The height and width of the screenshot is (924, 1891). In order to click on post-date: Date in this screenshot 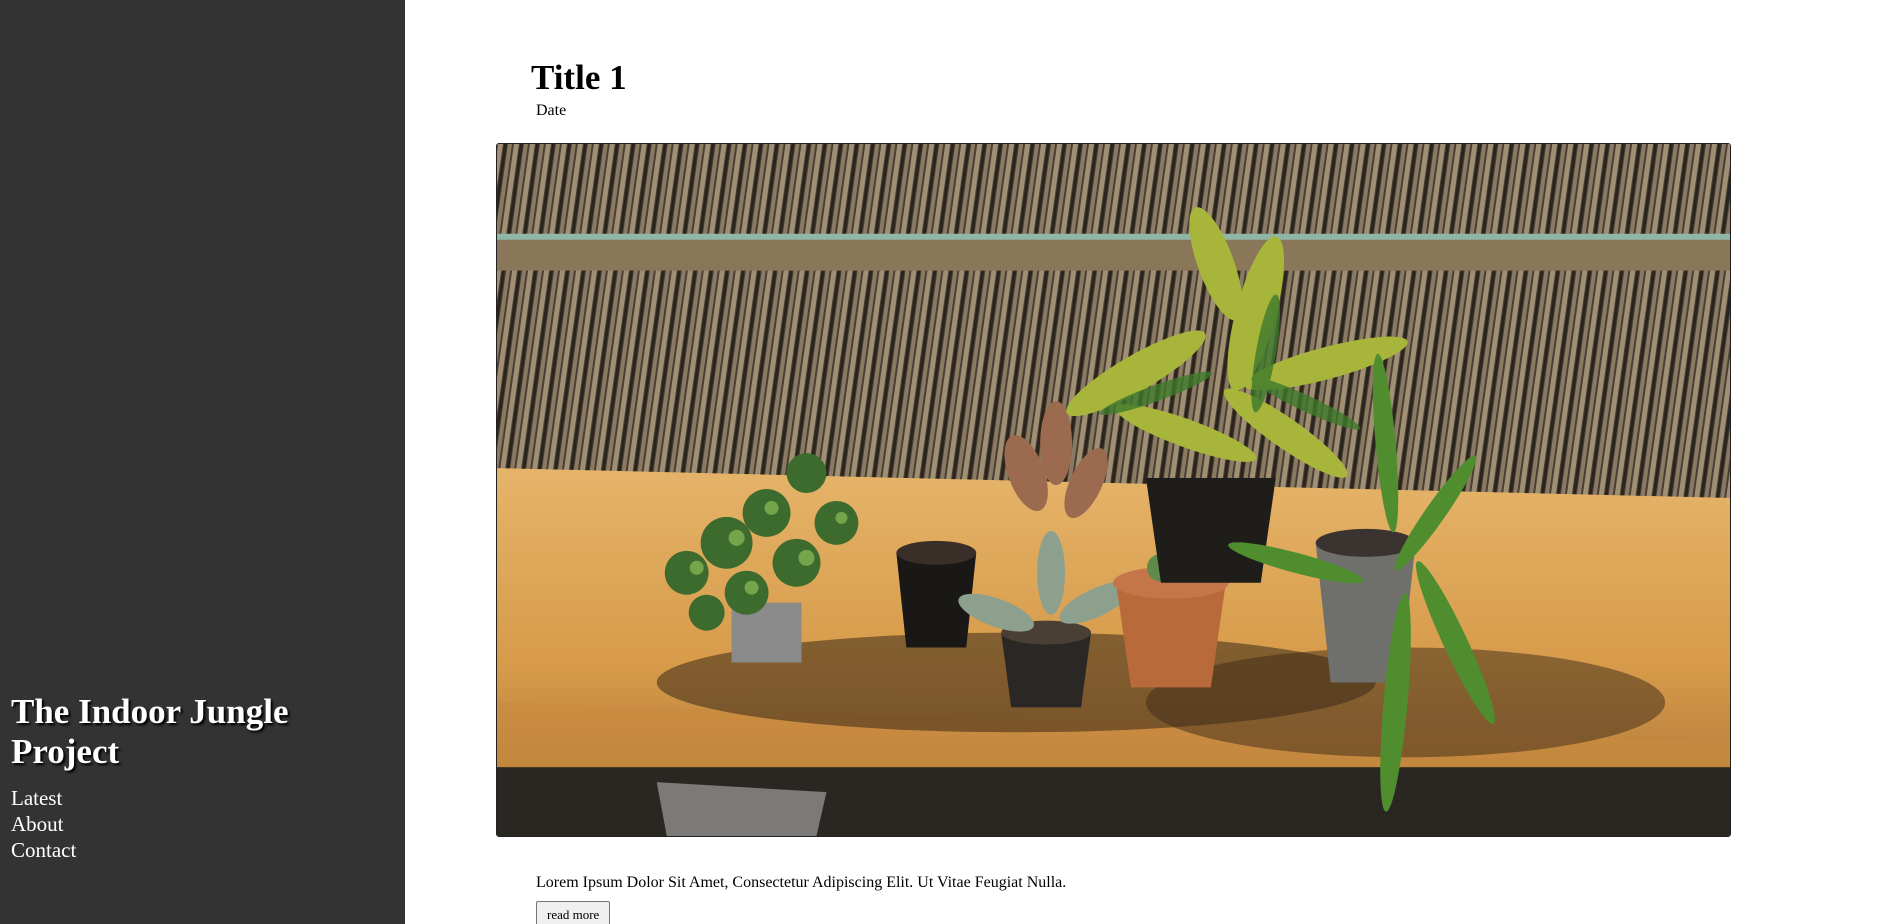, I will do `click(551, 110)`.